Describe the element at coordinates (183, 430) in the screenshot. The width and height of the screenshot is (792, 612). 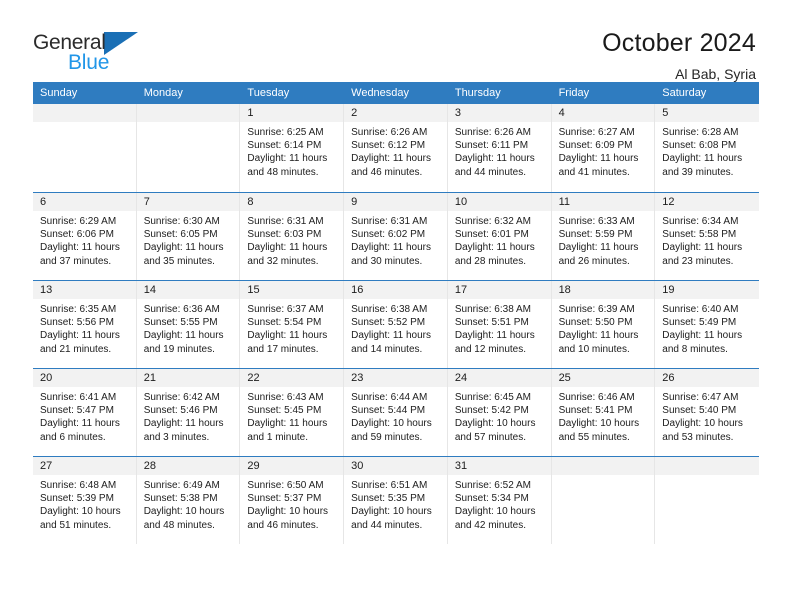
I see `daylight-text: Daylight: 11 hours and 3 minutes.` at that location.